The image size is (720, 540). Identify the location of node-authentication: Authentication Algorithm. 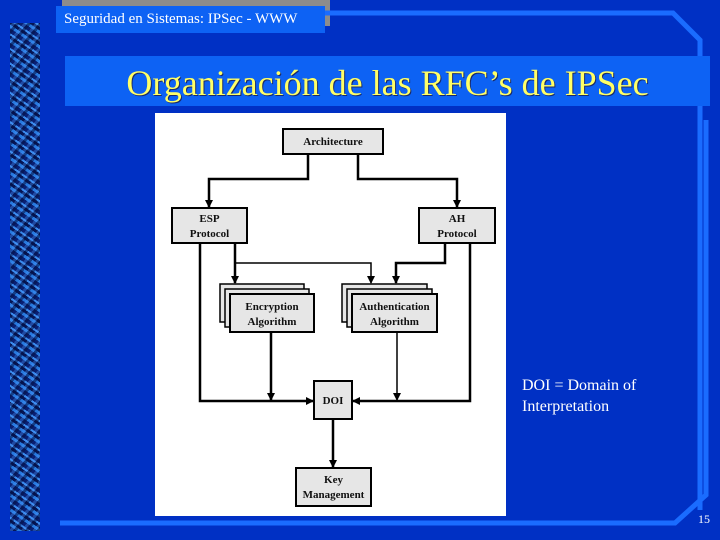
(389, 308).